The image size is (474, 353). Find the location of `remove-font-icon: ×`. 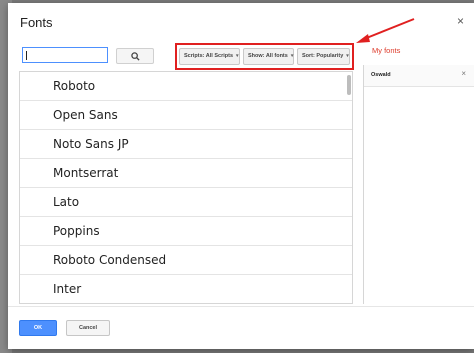

remove-font-icon: × is located at coordinates (463, 74).